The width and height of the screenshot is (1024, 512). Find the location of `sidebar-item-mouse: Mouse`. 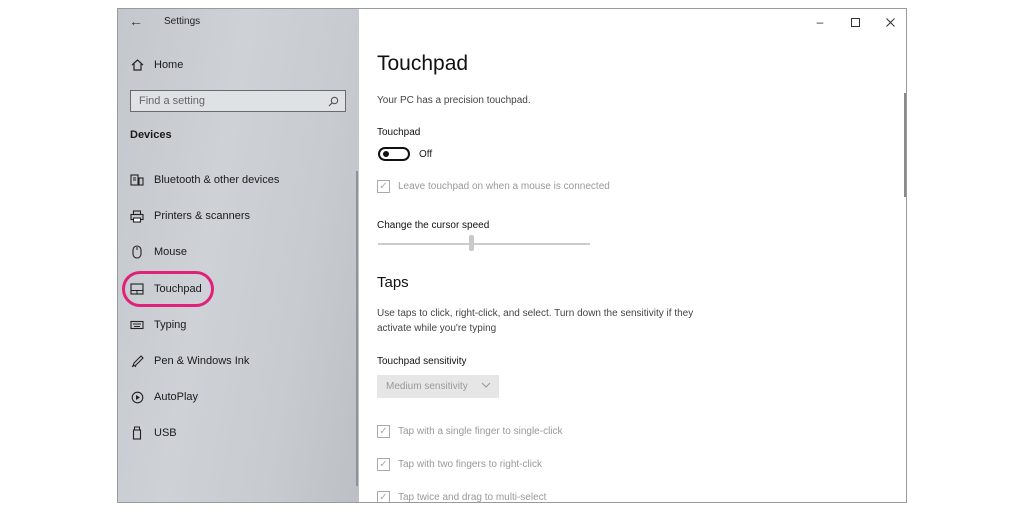

sidebar-item-mouse: Mouse is located at coordinates (238, 252).